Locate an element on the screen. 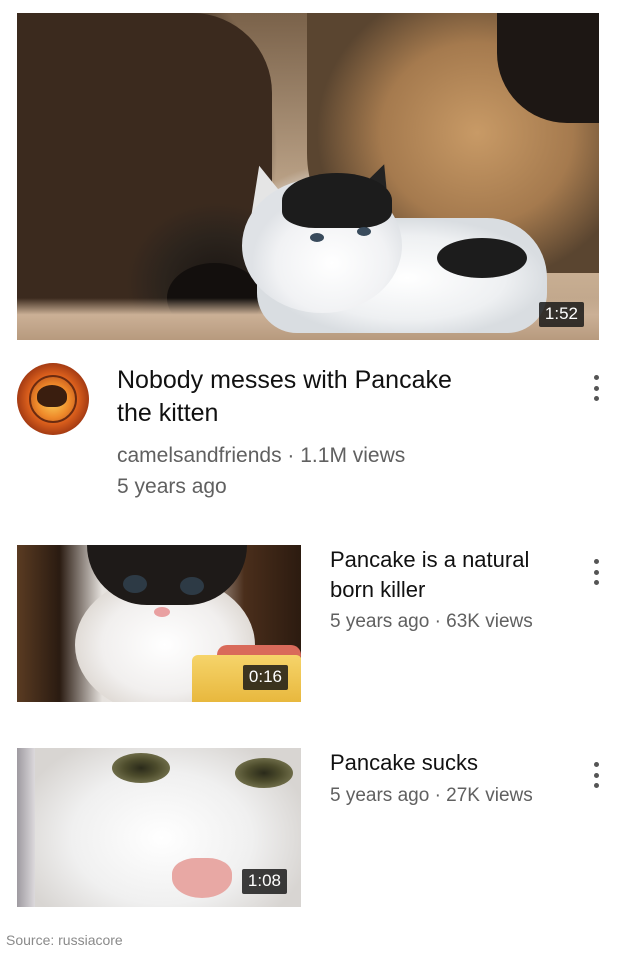 The width and height of the screenshot is (618, 962). video-meta: 5 years ago · 63K views is located at coordinates (431, 621).